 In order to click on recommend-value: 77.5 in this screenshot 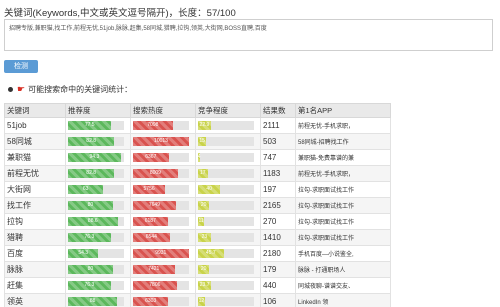, I will do `click(89, 125)`.